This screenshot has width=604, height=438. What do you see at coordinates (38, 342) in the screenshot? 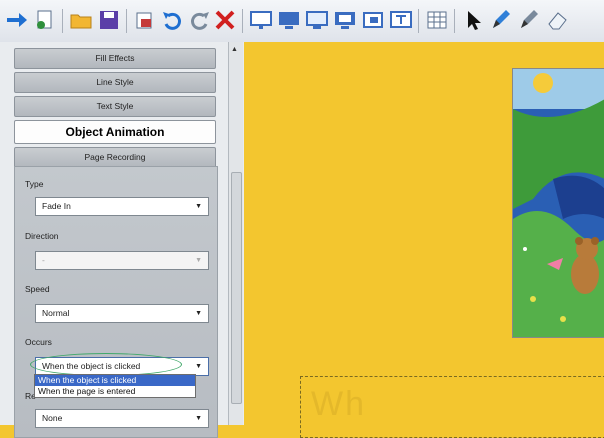
I see `occurs-label: Occurs` at bounding box center [38, 342].